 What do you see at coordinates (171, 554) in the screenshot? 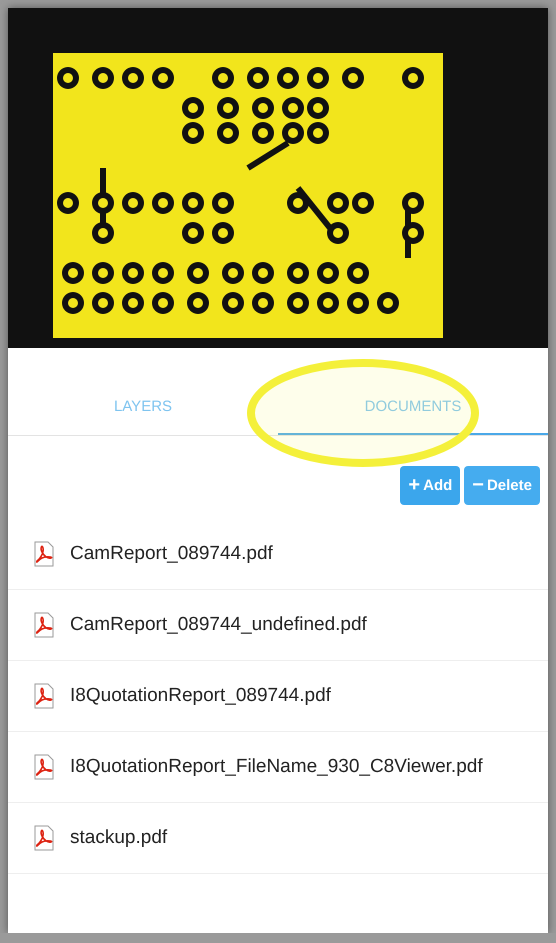
I see `file-name: CamReport_089744.pdf` at bounding box center [171, 554].